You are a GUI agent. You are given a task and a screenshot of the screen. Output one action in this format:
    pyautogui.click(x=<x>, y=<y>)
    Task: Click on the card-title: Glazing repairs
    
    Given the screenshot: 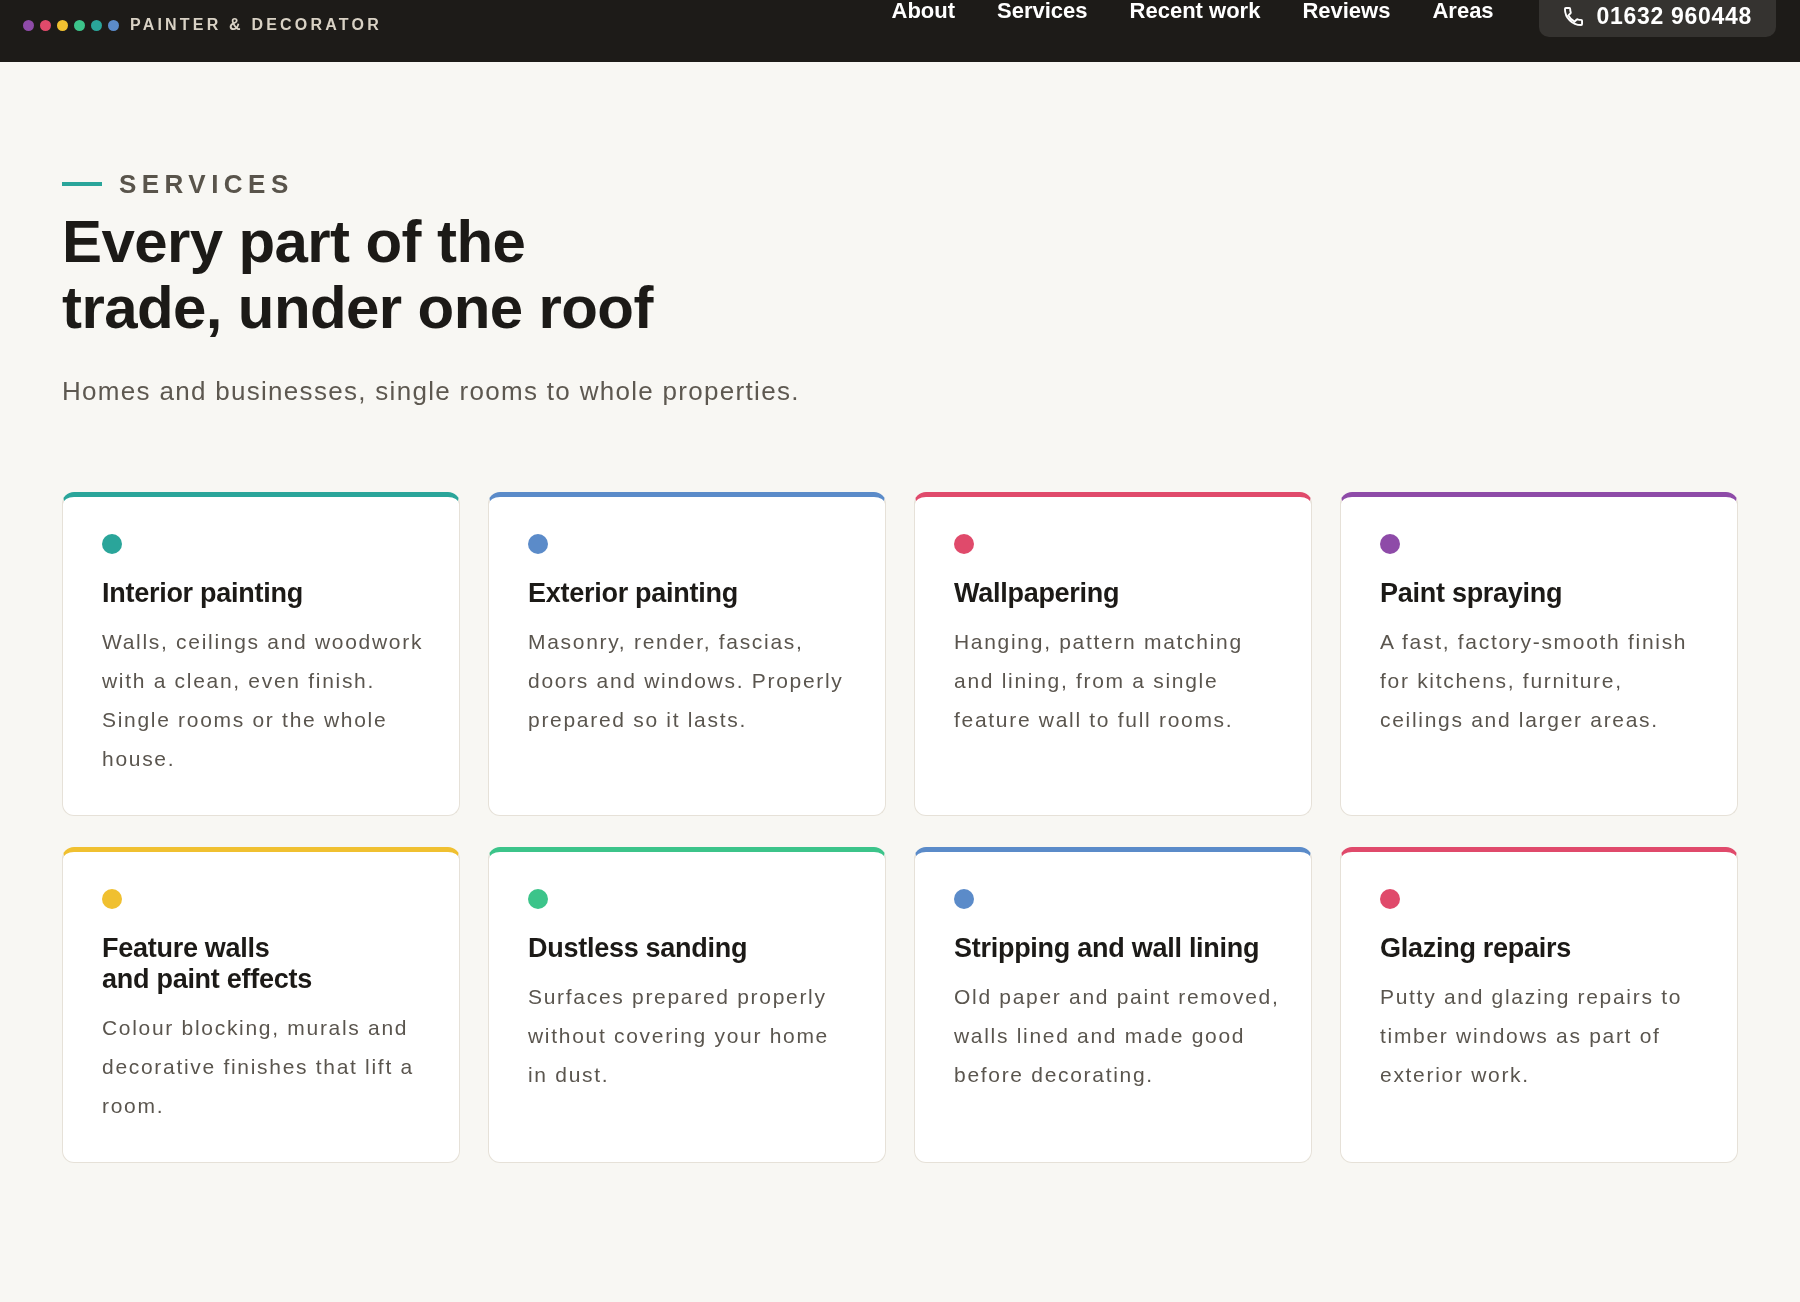 What is the action you would take?
    pyautogui.click(x=1476, y=948)
    